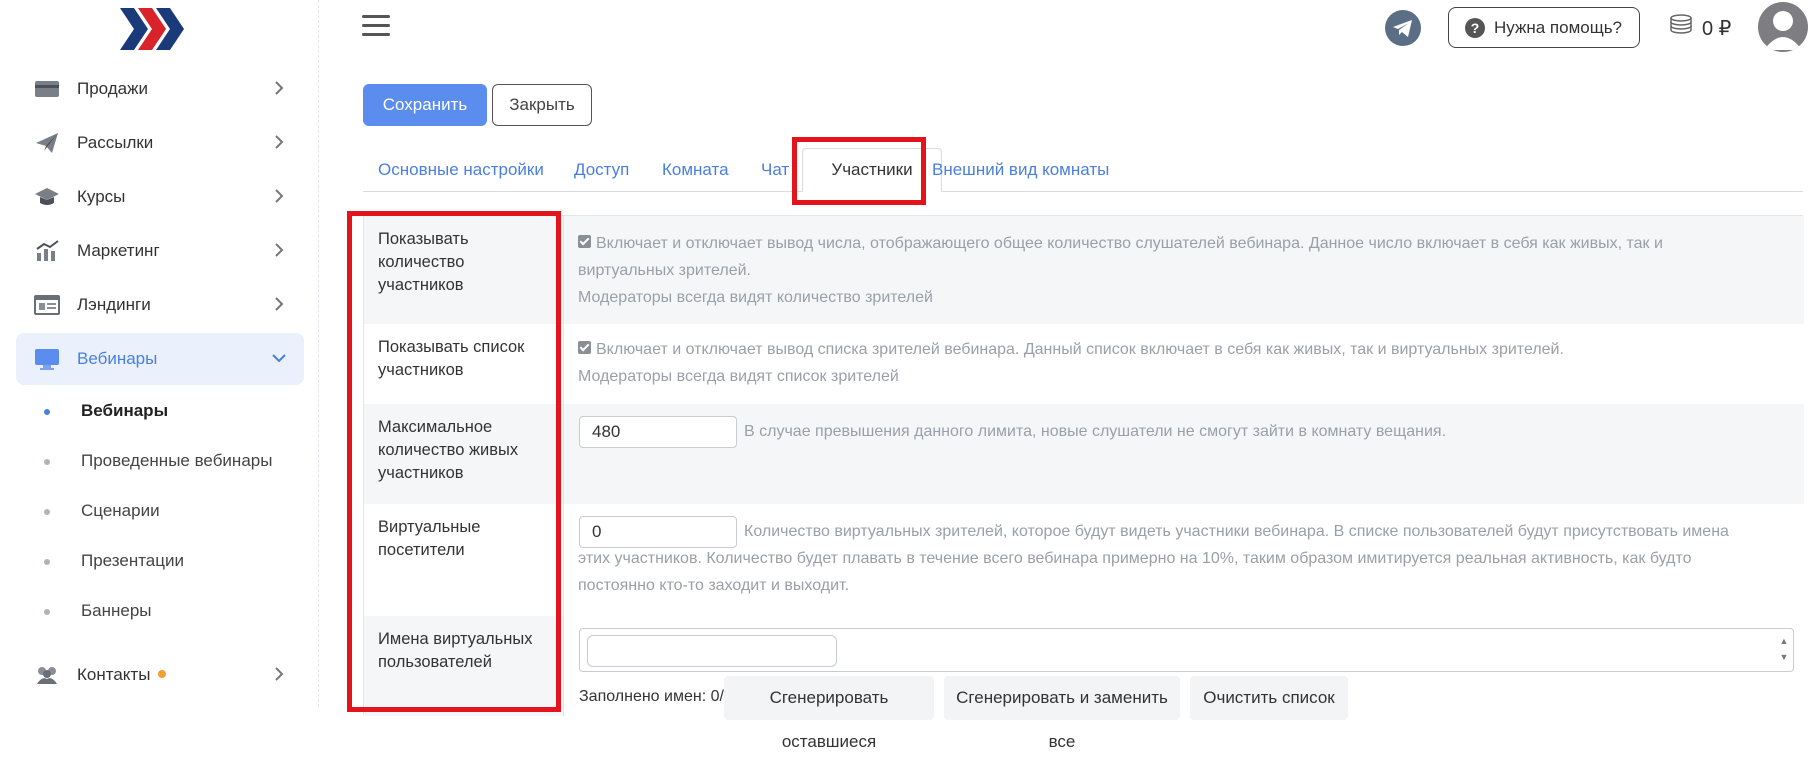 The image size is (1819, 764). Describe the element at coordinates (1062, 713) in the screenshot. I see `generate-replace-all-button: Сгенерировать и заменить все` at that location.